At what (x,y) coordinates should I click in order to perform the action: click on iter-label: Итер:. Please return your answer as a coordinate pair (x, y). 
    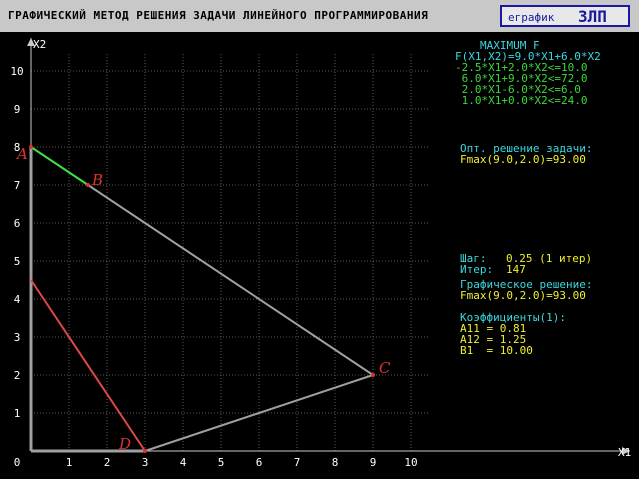
    Looking at the image, I should click on (477, 269).